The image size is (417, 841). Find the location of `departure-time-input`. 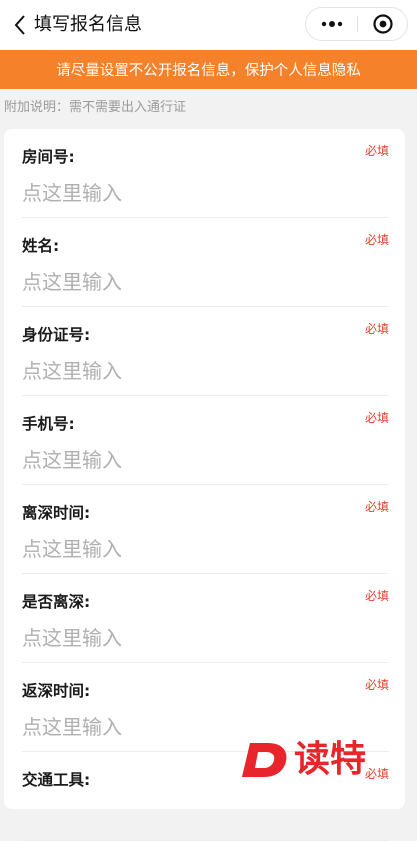

departure-time-input is located at coordinates (192, 549).